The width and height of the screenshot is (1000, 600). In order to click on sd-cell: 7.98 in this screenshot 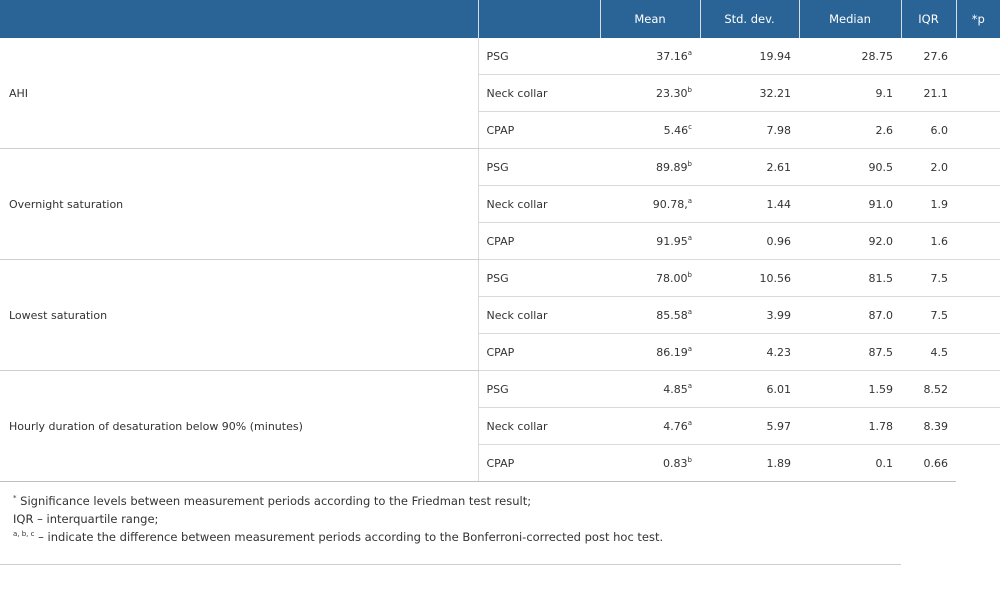, I will do `click(749, 130)`.